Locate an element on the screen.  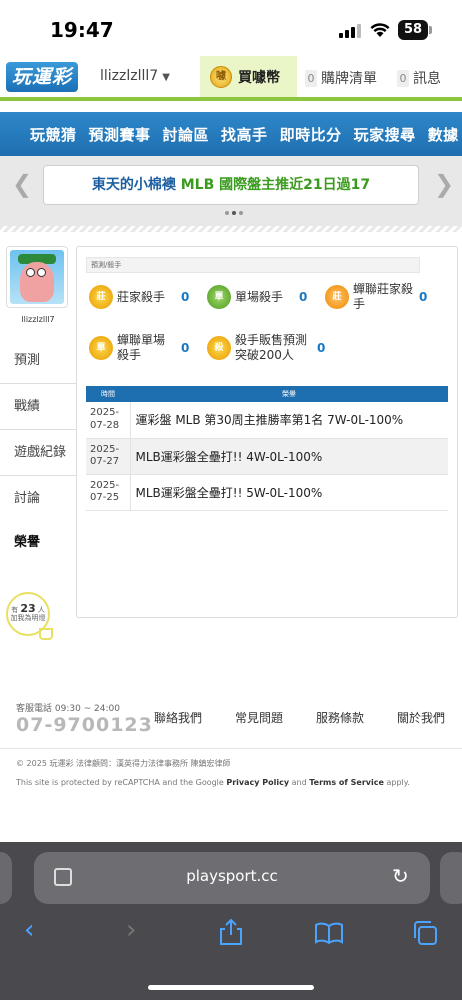
badge-bookie-killer: 莊 莊家殺手 0 is located at coordinates (148, 297).